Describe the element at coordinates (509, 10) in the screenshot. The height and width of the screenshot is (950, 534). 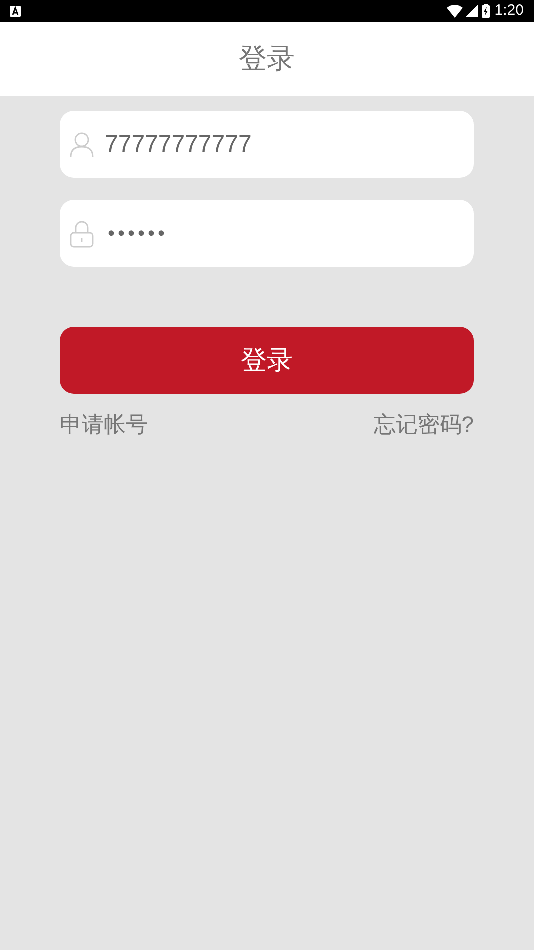
I see `status-time: 1:20` at that location.